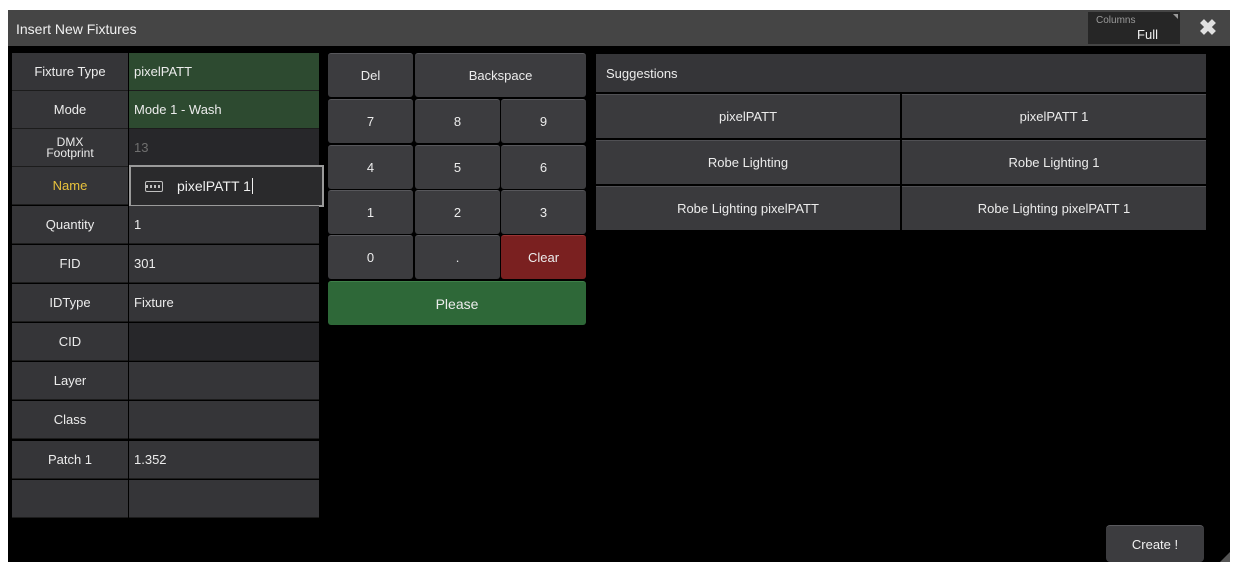  What do you see at coordinates (901, 73) in the screenshot?
I see `suggestions-header: Suggestions` at bounding box center [901, 73].